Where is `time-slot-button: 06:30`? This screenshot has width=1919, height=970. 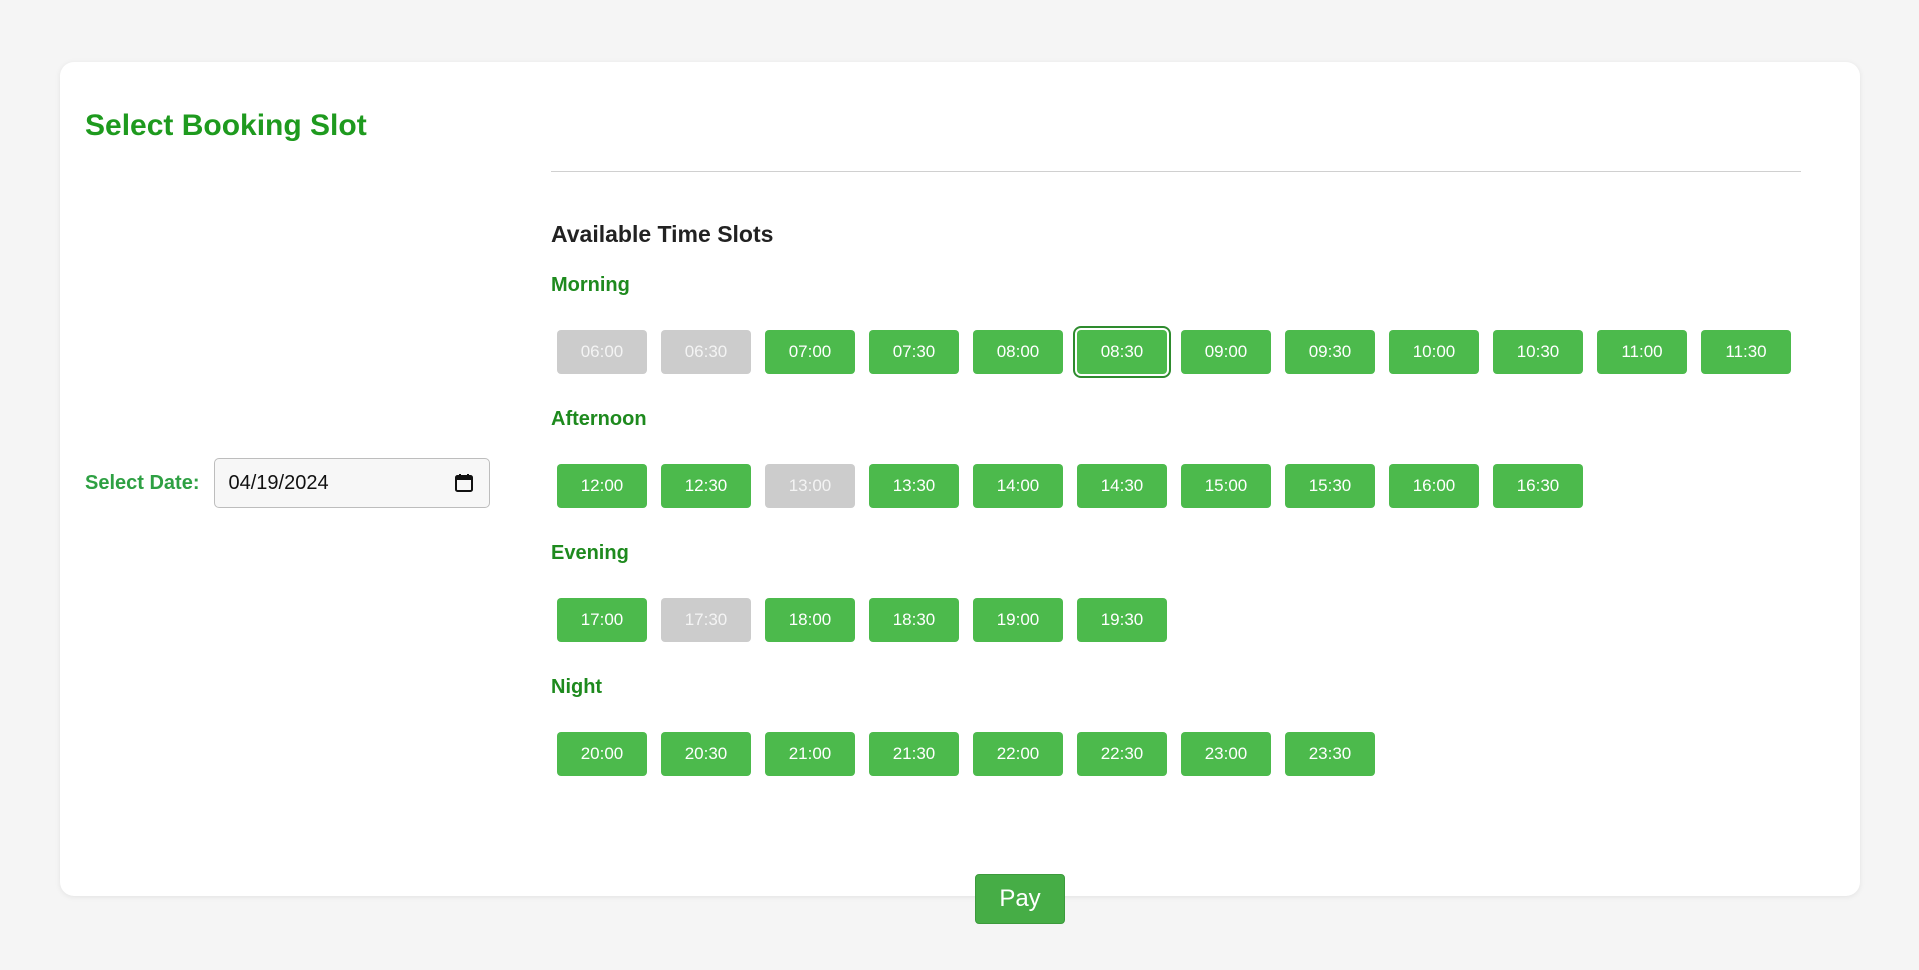
time-slot-button: 06:30 is located at coordinates (706, 352).